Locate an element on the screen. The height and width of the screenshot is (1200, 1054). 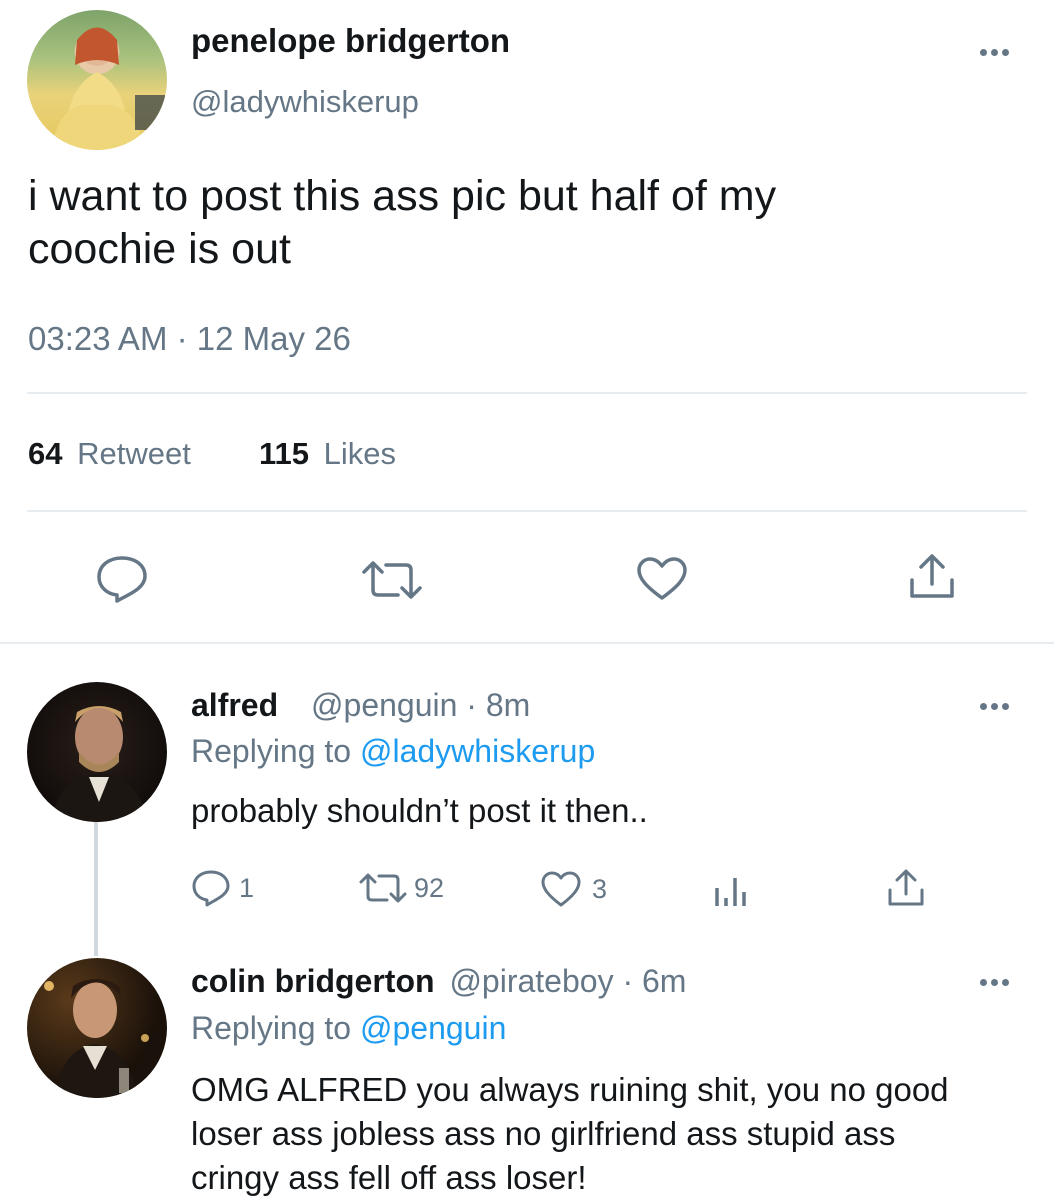
replying-to: Replying to @penguin is located at coordinates (348, 1028).